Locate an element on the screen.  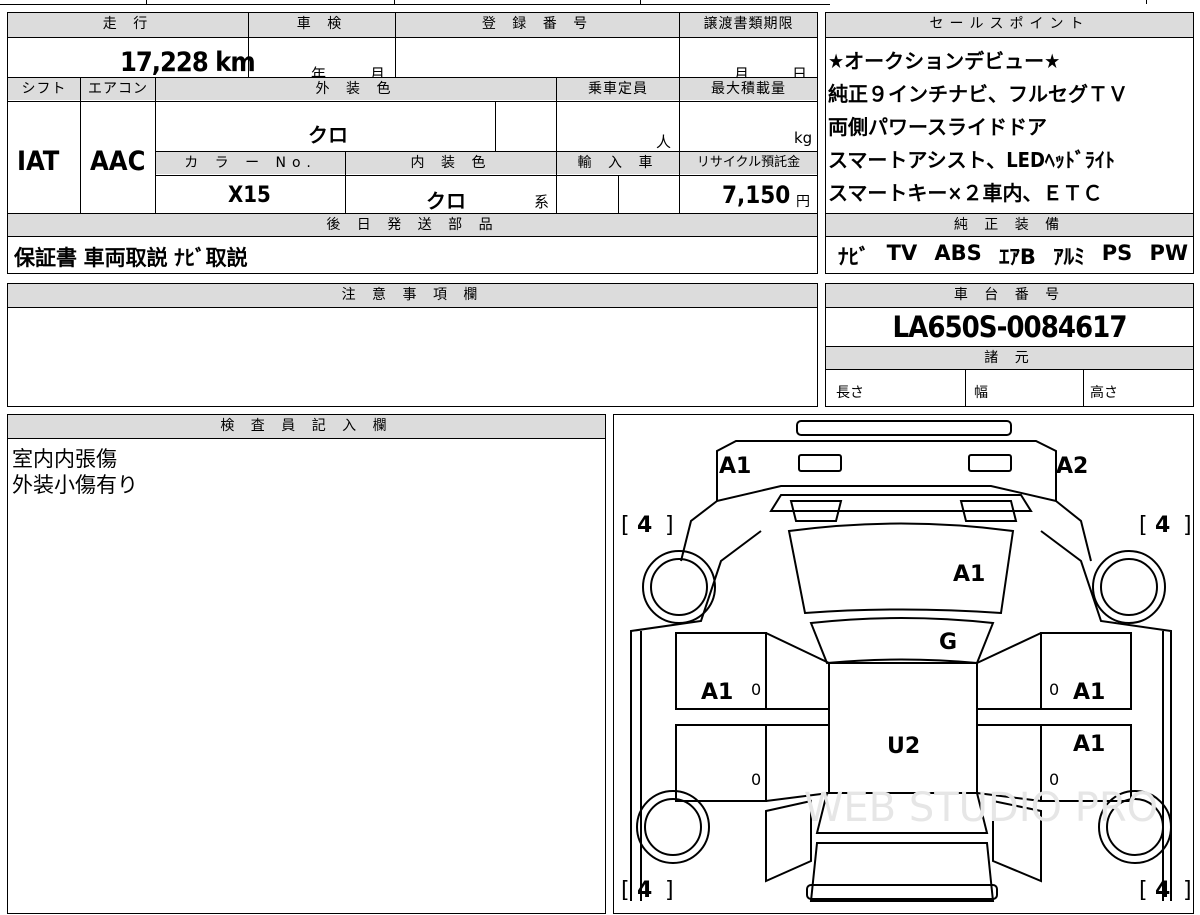
headlight-right is located at coordinates (990, 463).